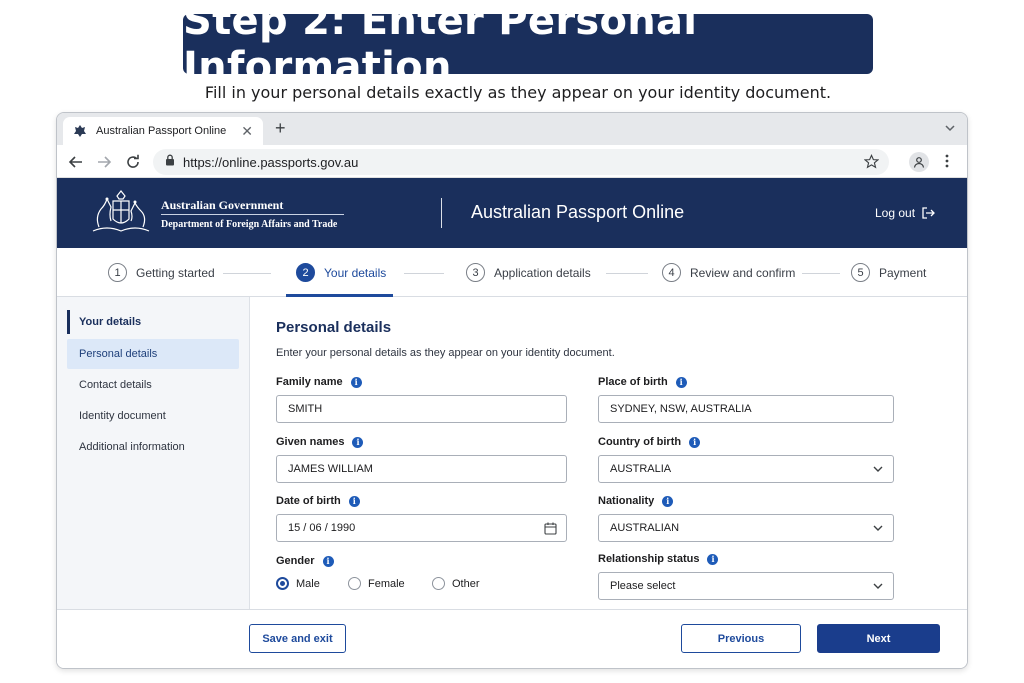 Image resolution: width=1024 pixels, height=683 pixels. What do you see at coordinates (297, 638) in the screenshot?
I see `save-and-exit-button: Save and exit` at bounding box center [297, 638].